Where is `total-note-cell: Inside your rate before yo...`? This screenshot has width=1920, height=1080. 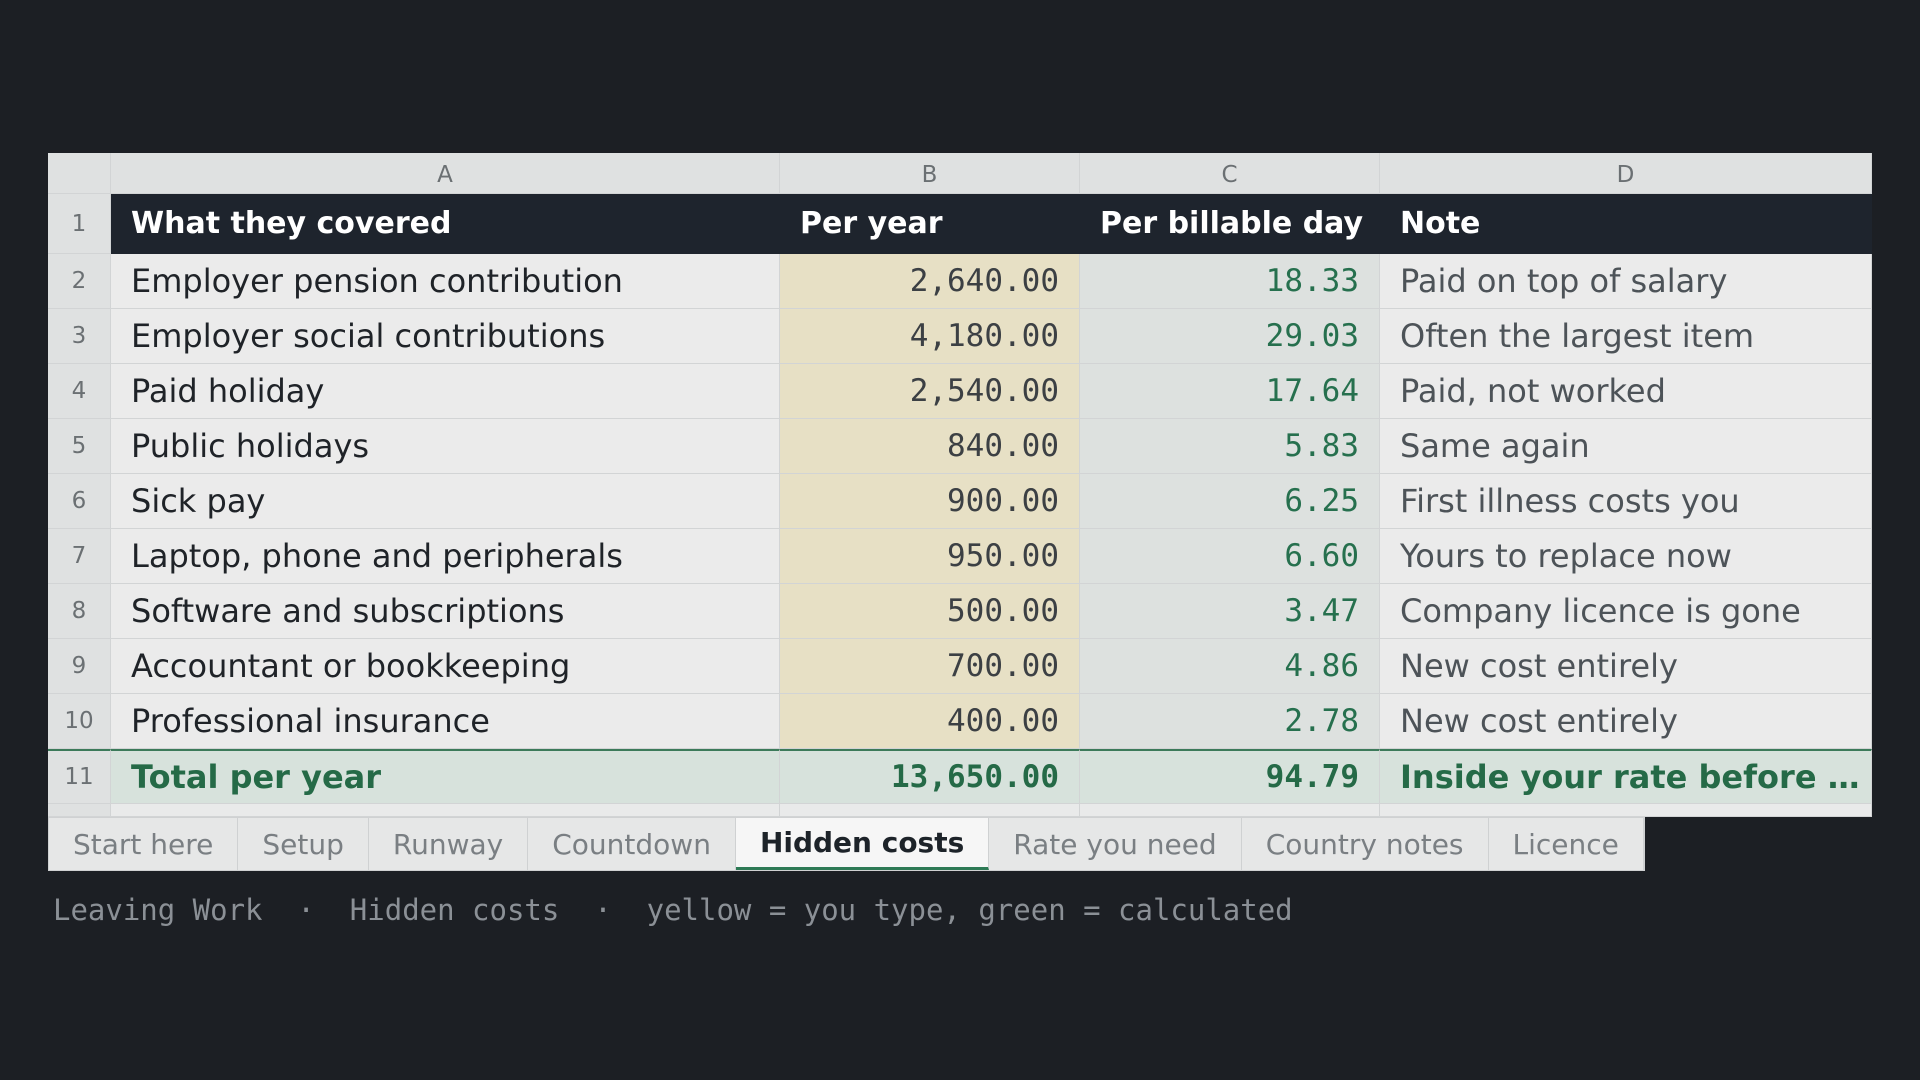 total-note-cell: Inside your rate before yo... is located at coordinates (1626, 776).